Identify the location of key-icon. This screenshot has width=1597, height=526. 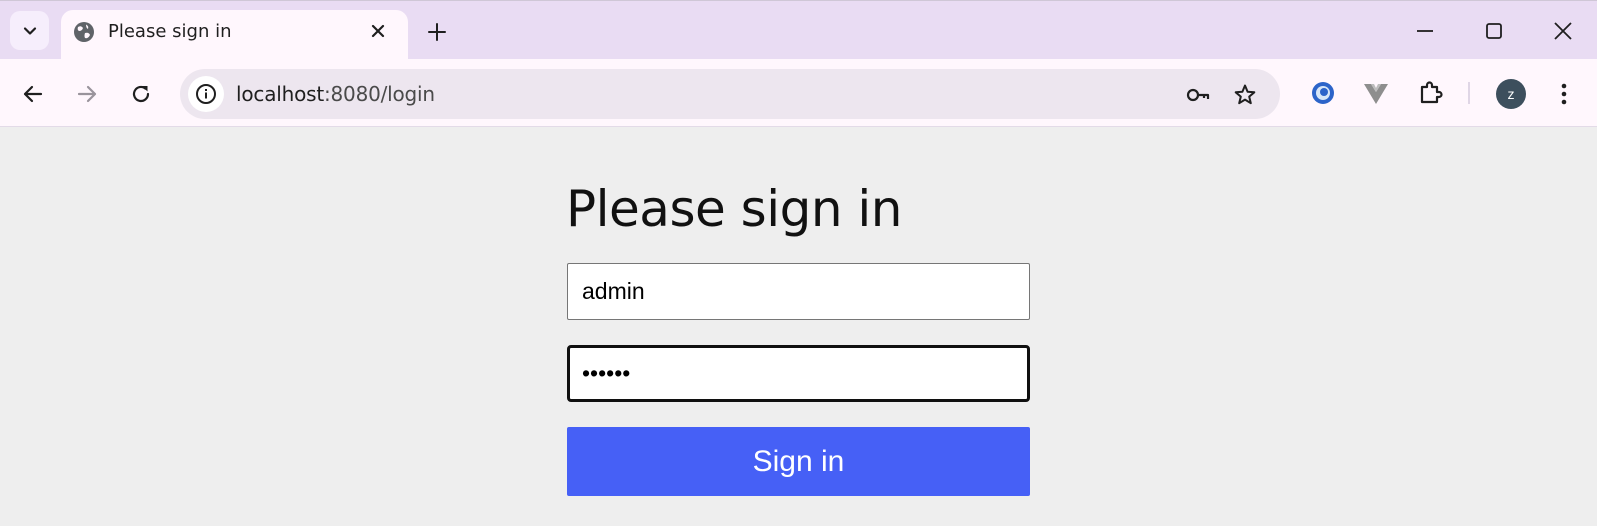
(1198, 95).